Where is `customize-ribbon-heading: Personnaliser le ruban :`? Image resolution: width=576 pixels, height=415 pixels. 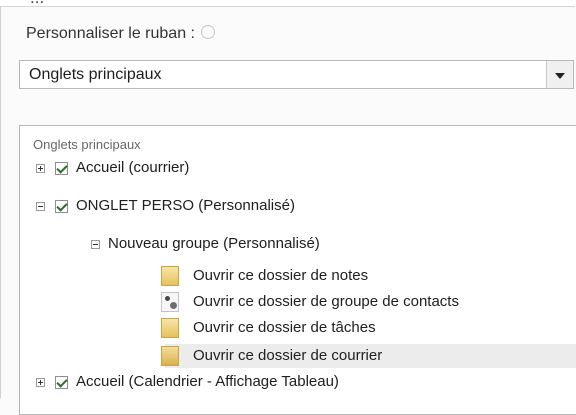
customize-ribbon-heading: Personnaliser le ruban : is located at coordinates (120, 34).